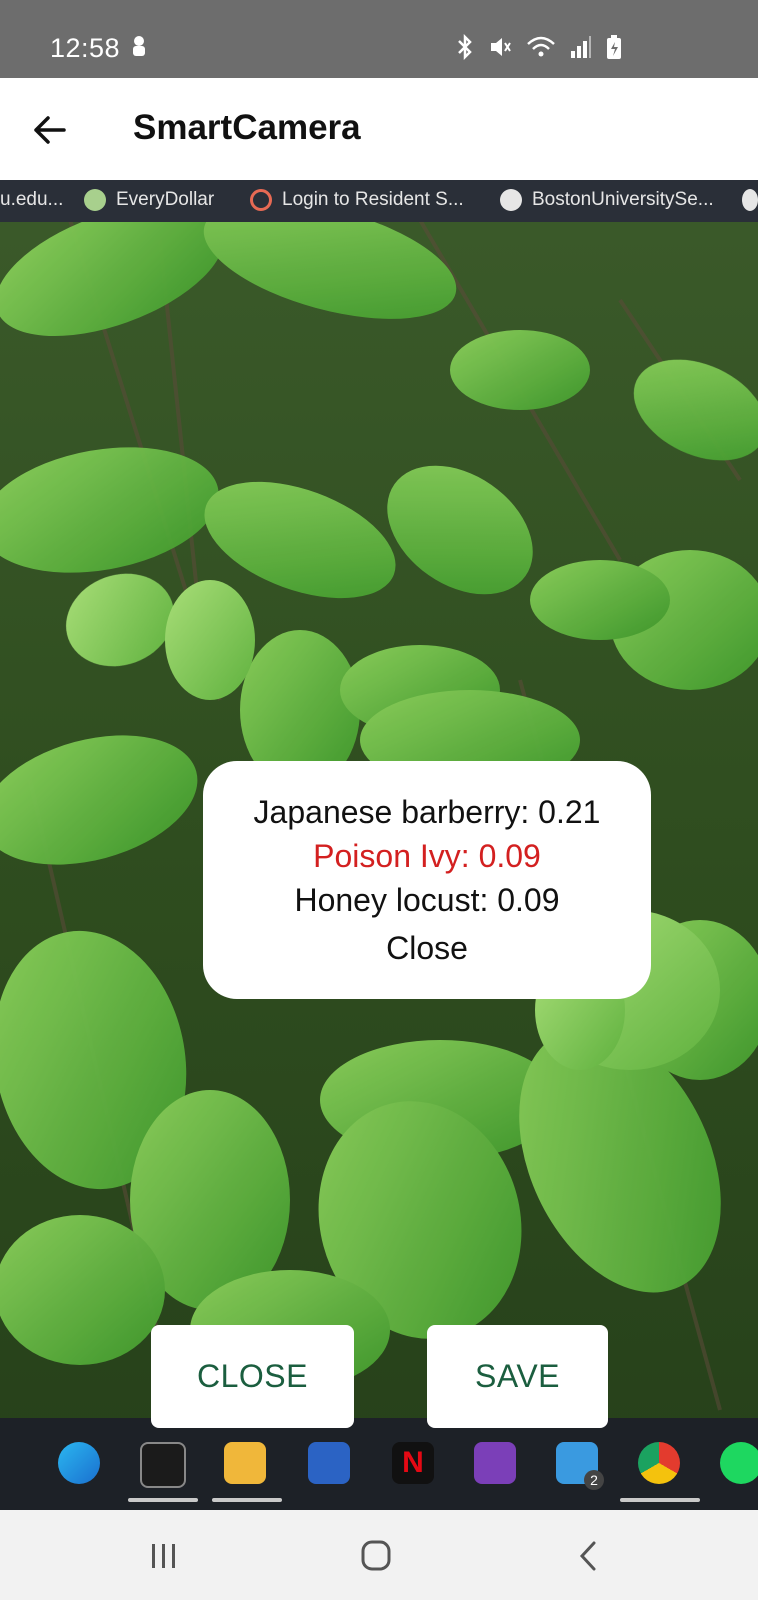  Describe the element at coordinates (594, 1480) in the screenshot. I see `mail-badge: 2` at that location.